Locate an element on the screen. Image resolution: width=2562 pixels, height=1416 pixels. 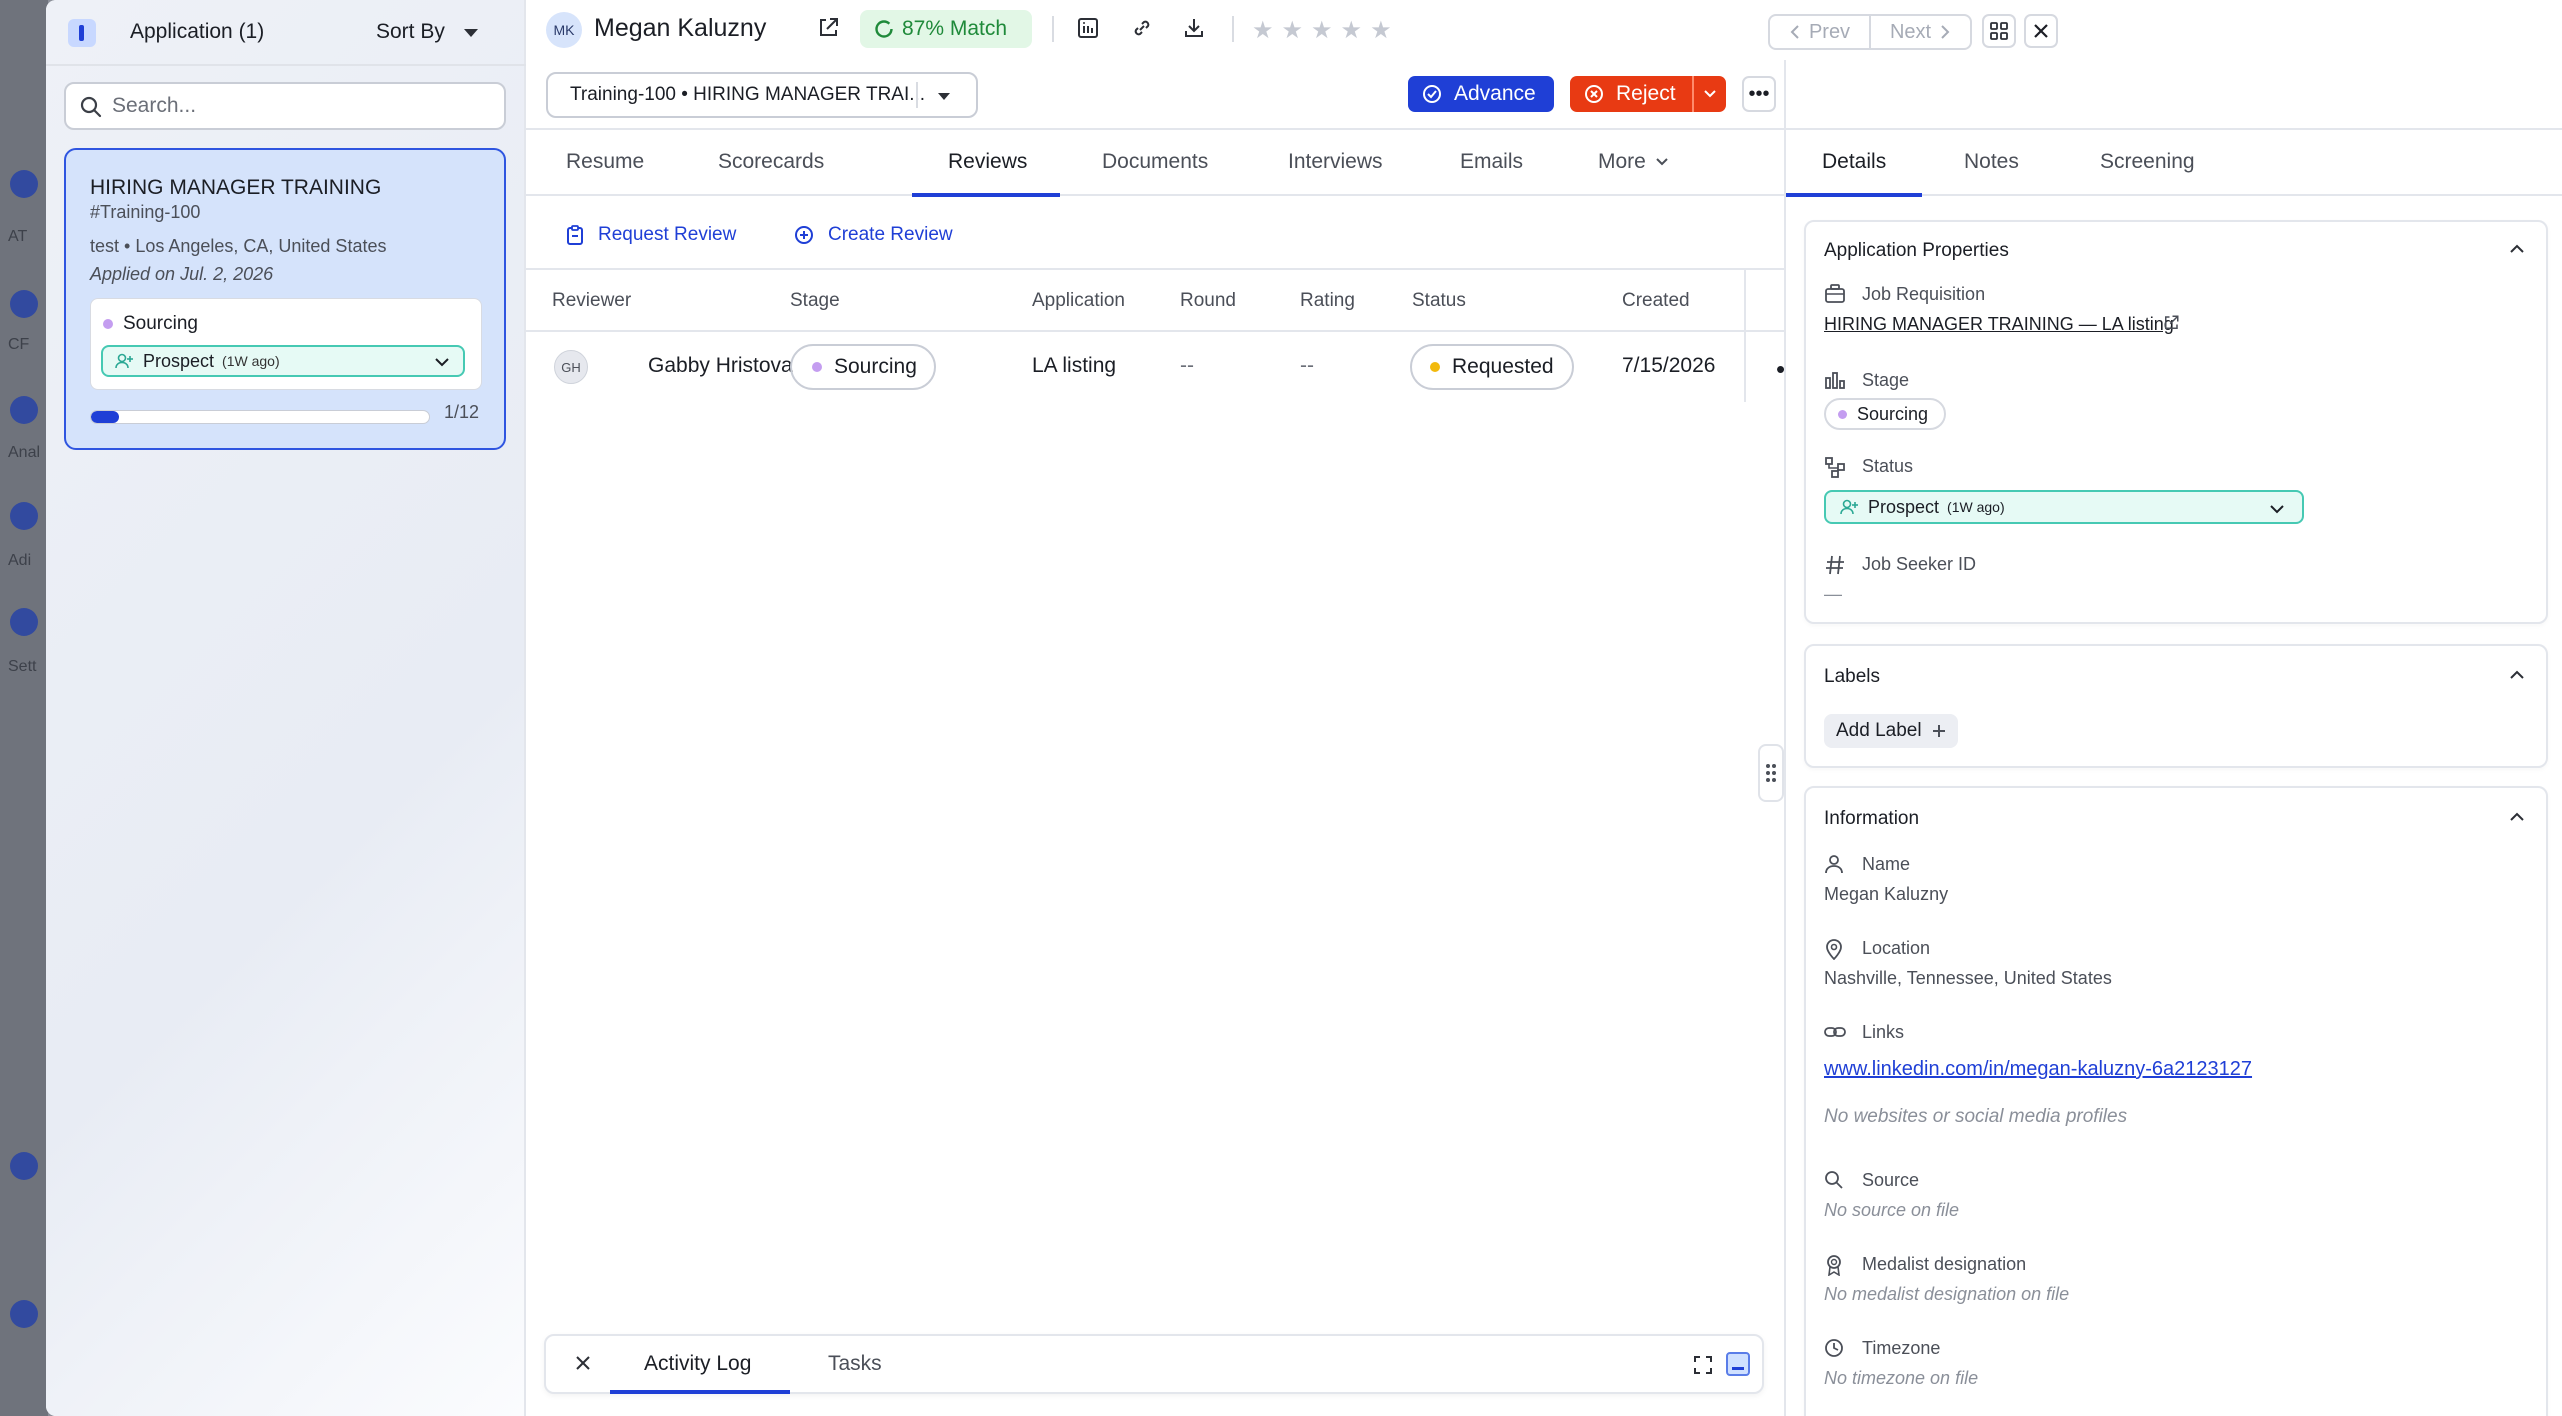
linkedin-icon is located at coordinates (1088, 30).